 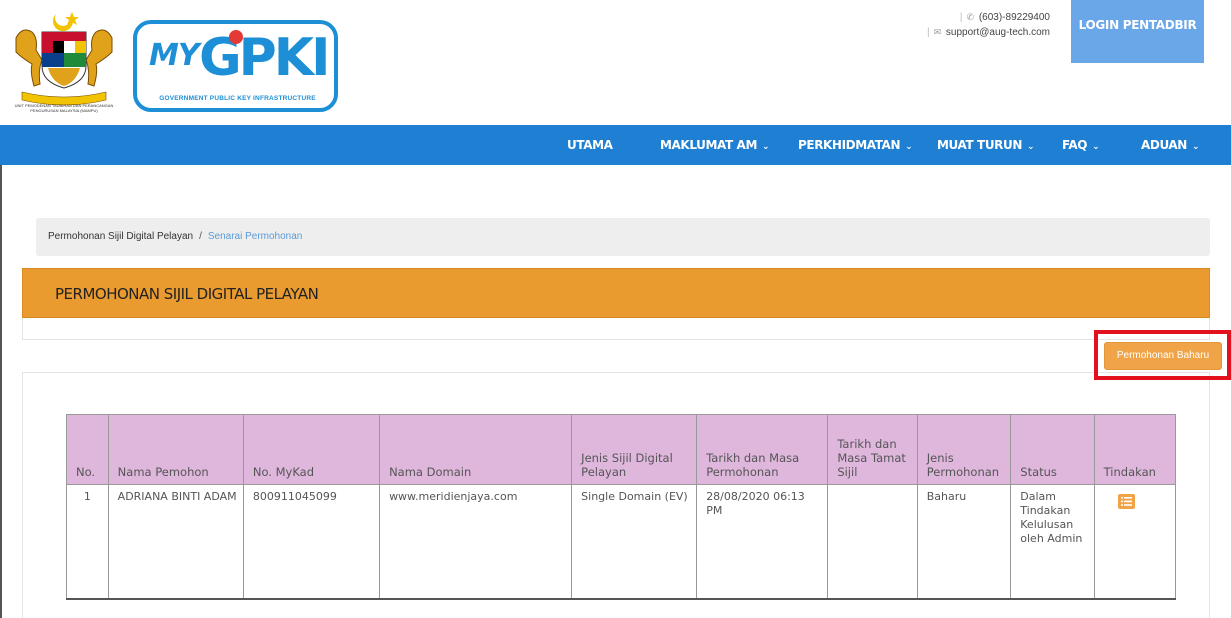 What do you see at coordinates (476, 449) in the screenshot?
I see `col-header-nama-domain: Nama Domain` at bounding box center [476, 449].